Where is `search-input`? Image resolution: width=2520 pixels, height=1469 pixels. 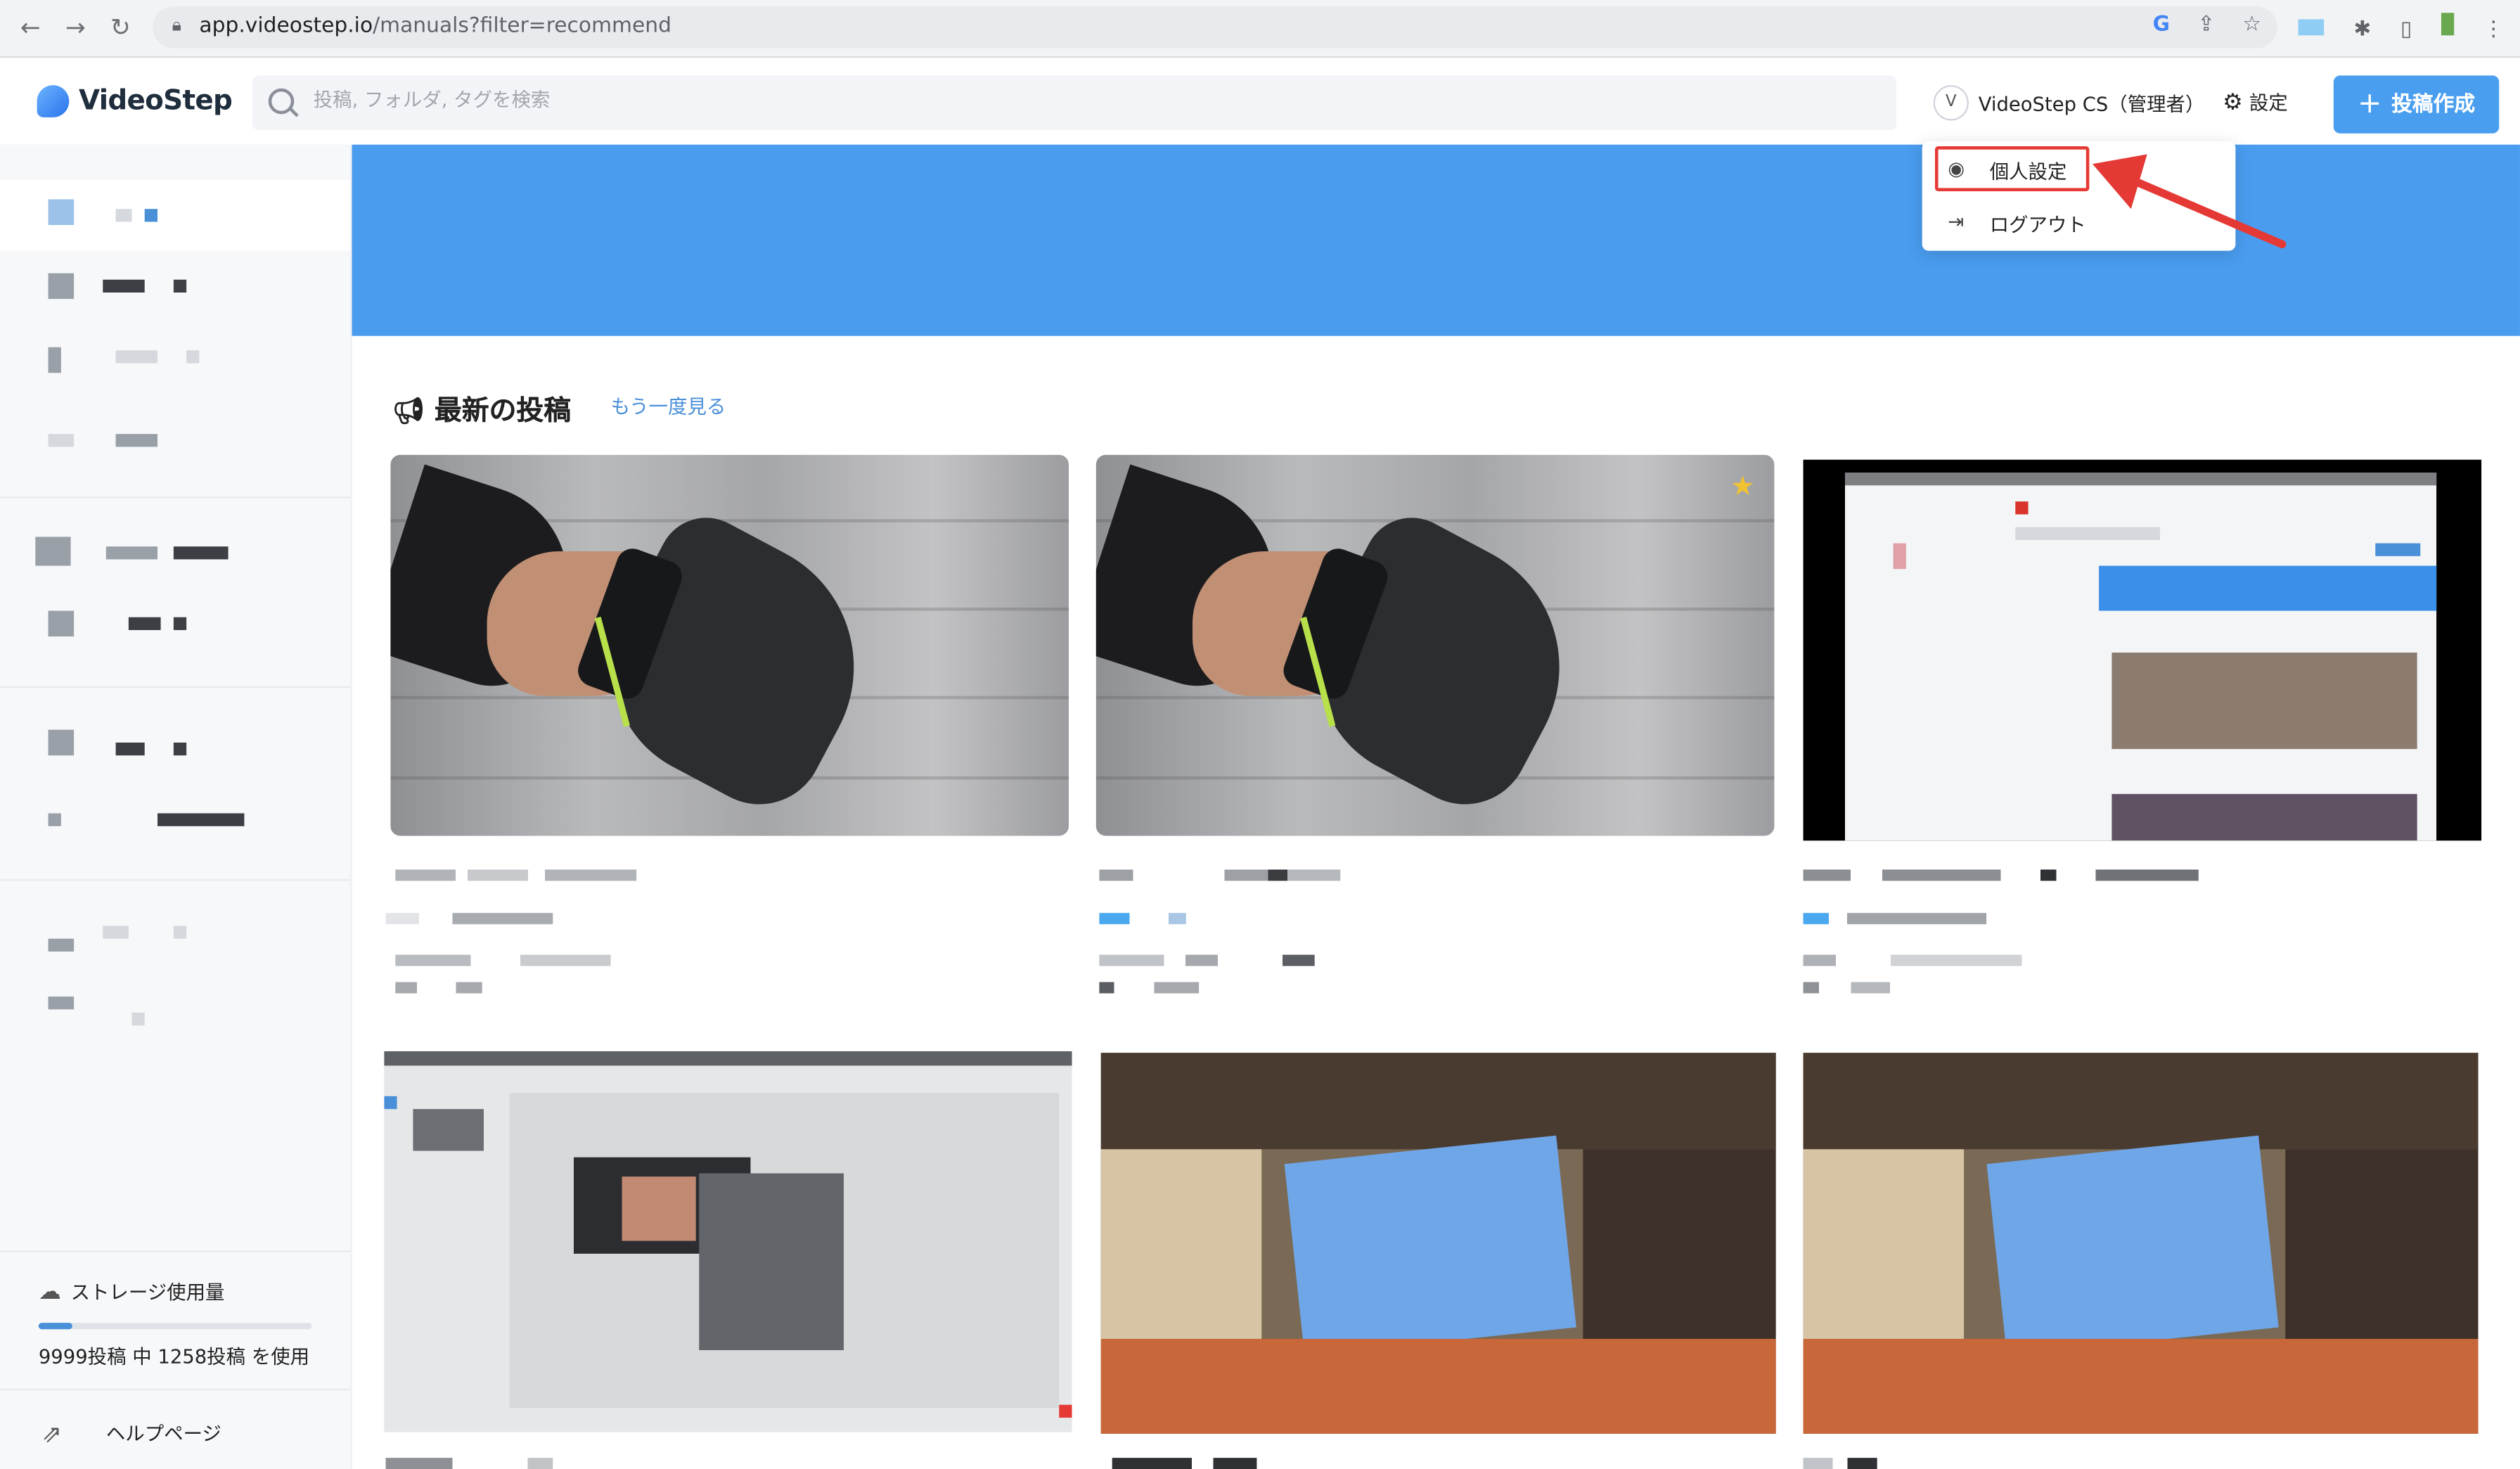
search-input is located at coordinates (1036, 99).